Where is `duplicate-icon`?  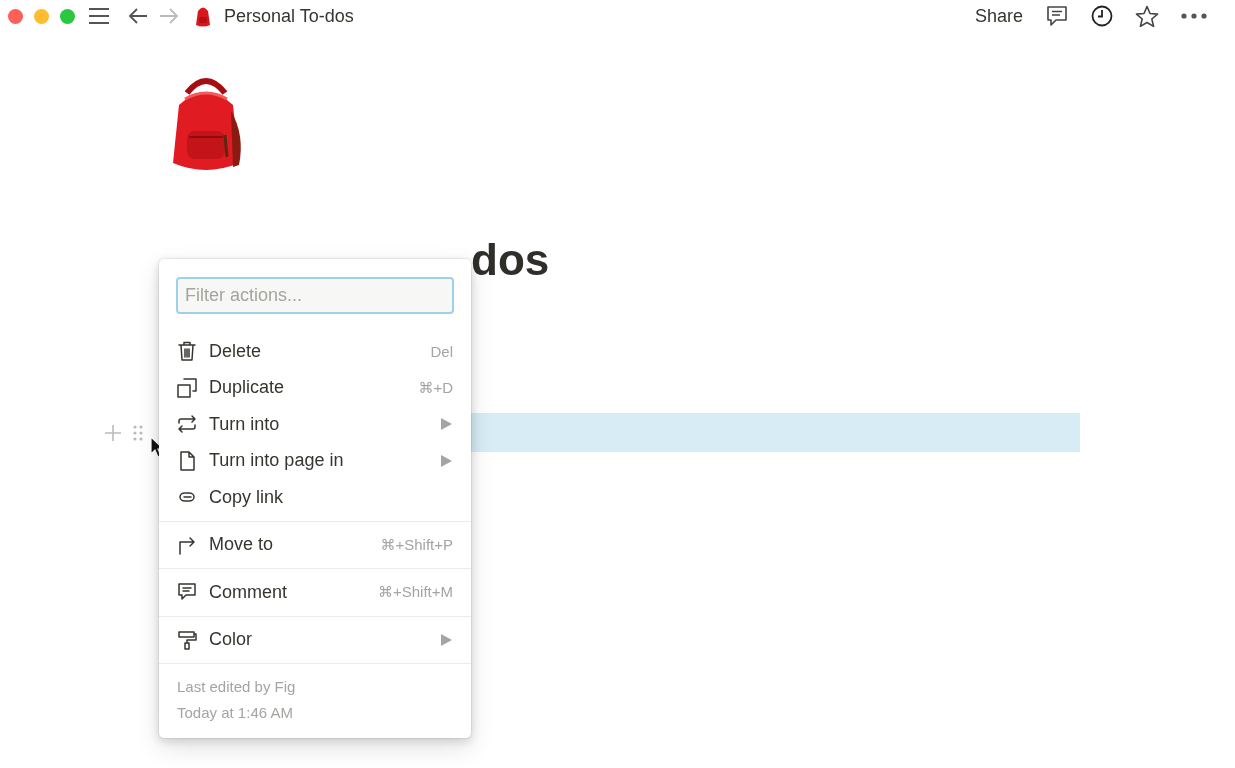 duplicate-icon is located at coordinates (187, 387).